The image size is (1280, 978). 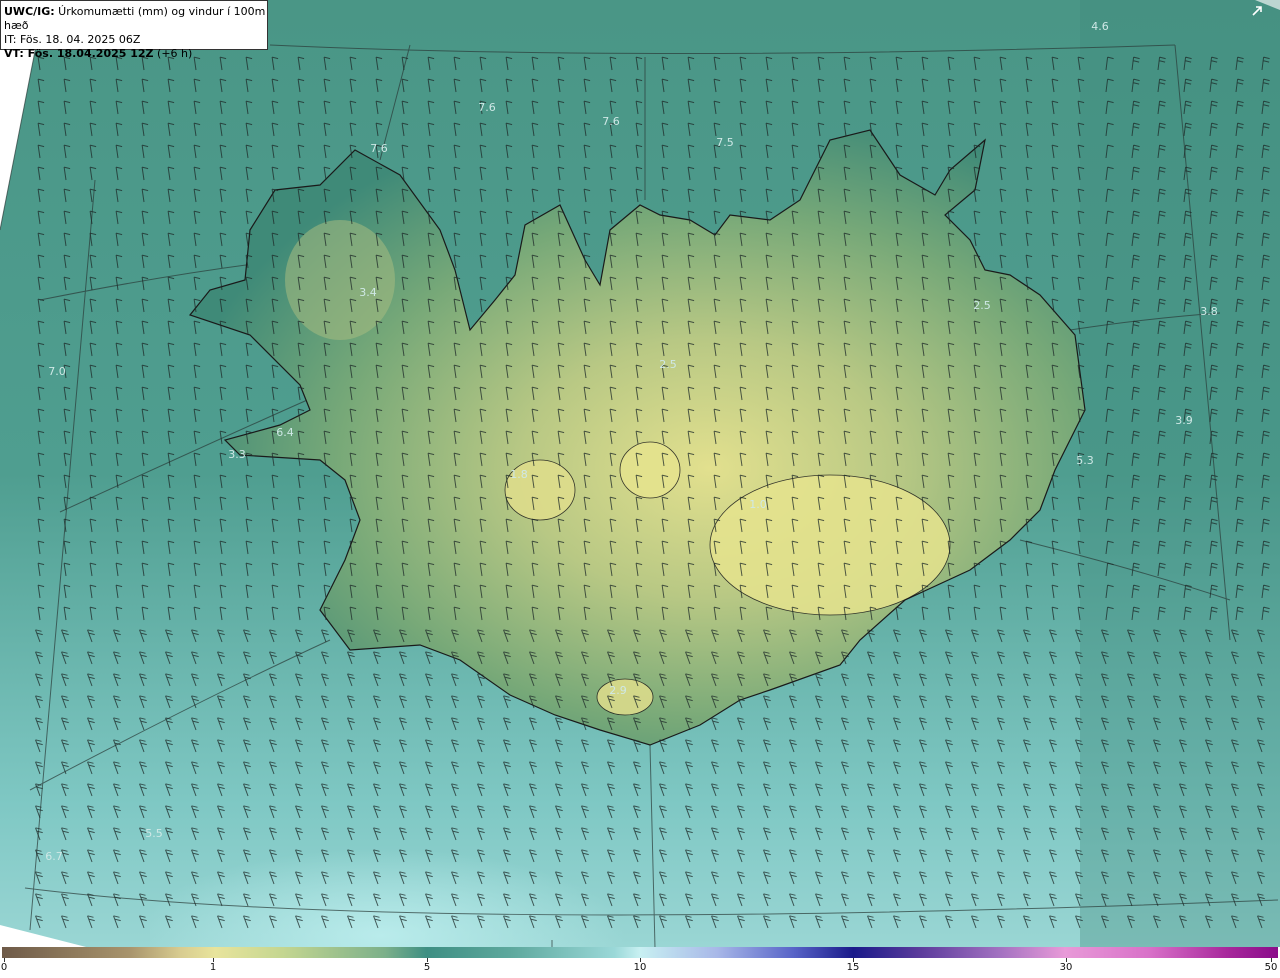 I want to click on map-value-label: 6.4, so click(x=285, y=432).